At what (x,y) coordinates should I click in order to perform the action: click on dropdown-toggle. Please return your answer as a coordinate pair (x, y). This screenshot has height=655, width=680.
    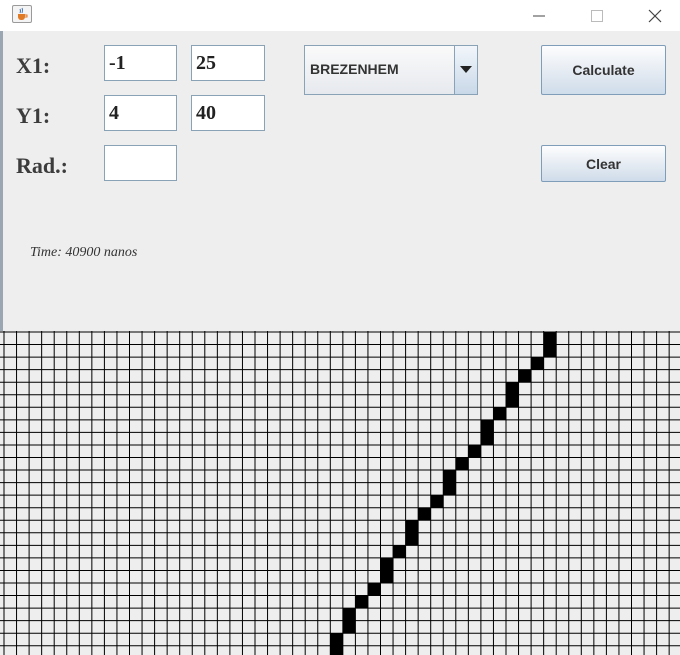
    Looking at the image, I should click on (465, 70).